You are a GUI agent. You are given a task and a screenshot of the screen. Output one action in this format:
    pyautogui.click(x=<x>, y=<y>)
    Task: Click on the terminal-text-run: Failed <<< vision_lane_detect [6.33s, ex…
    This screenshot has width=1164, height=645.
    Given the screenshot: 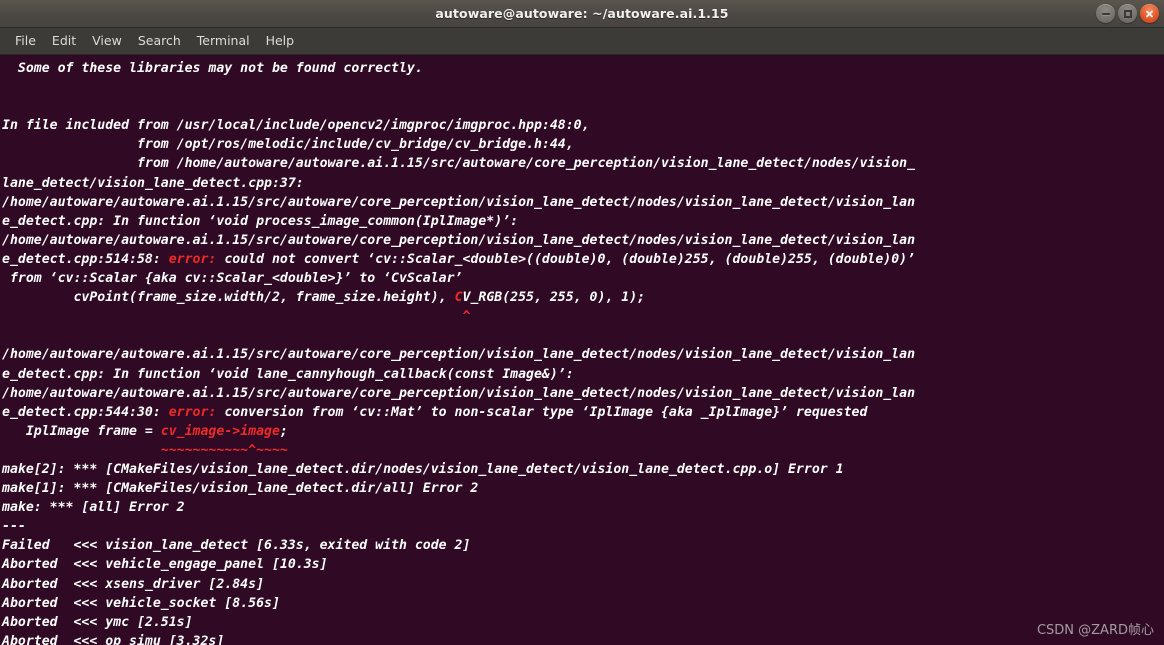 What is the action you would take?
    pyautogui.click(x=236, y=546)
    